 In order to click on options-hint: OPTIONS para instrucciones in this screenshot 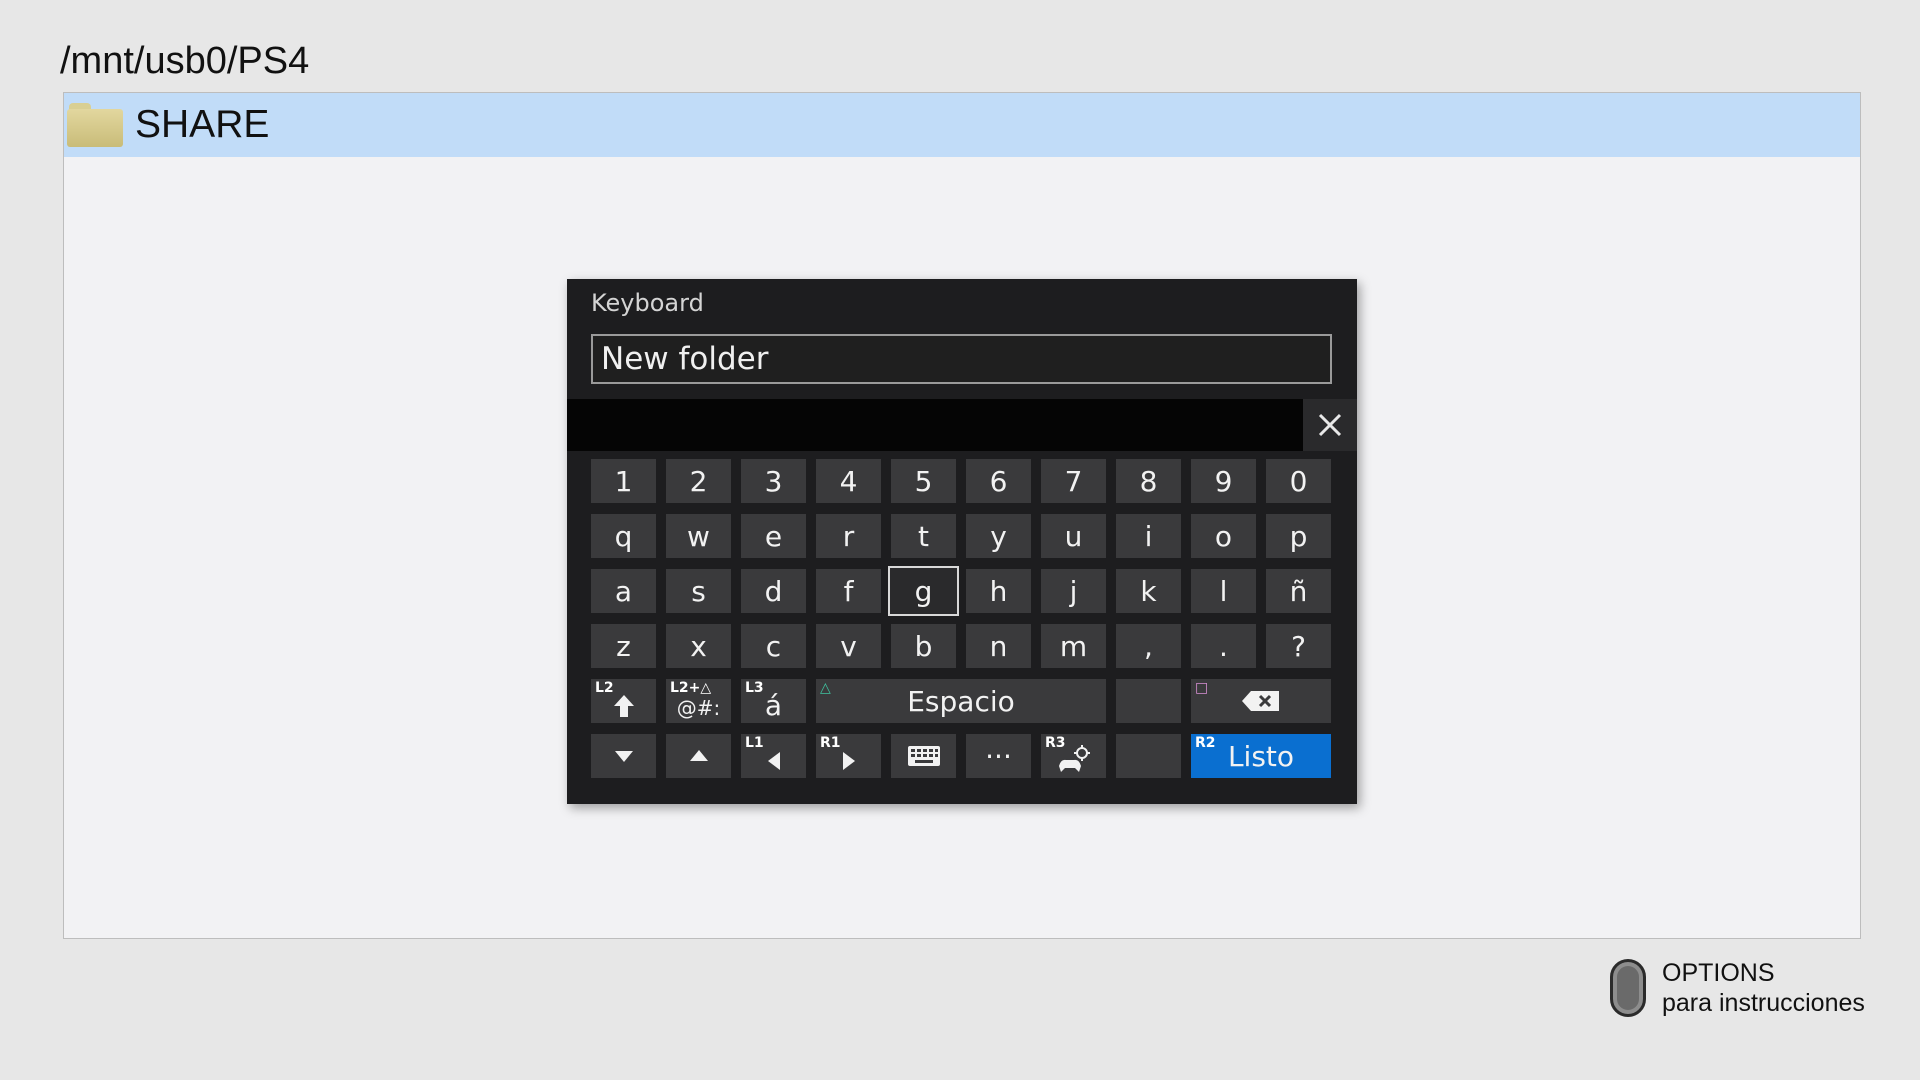, I will do `click(1737, 988)`.